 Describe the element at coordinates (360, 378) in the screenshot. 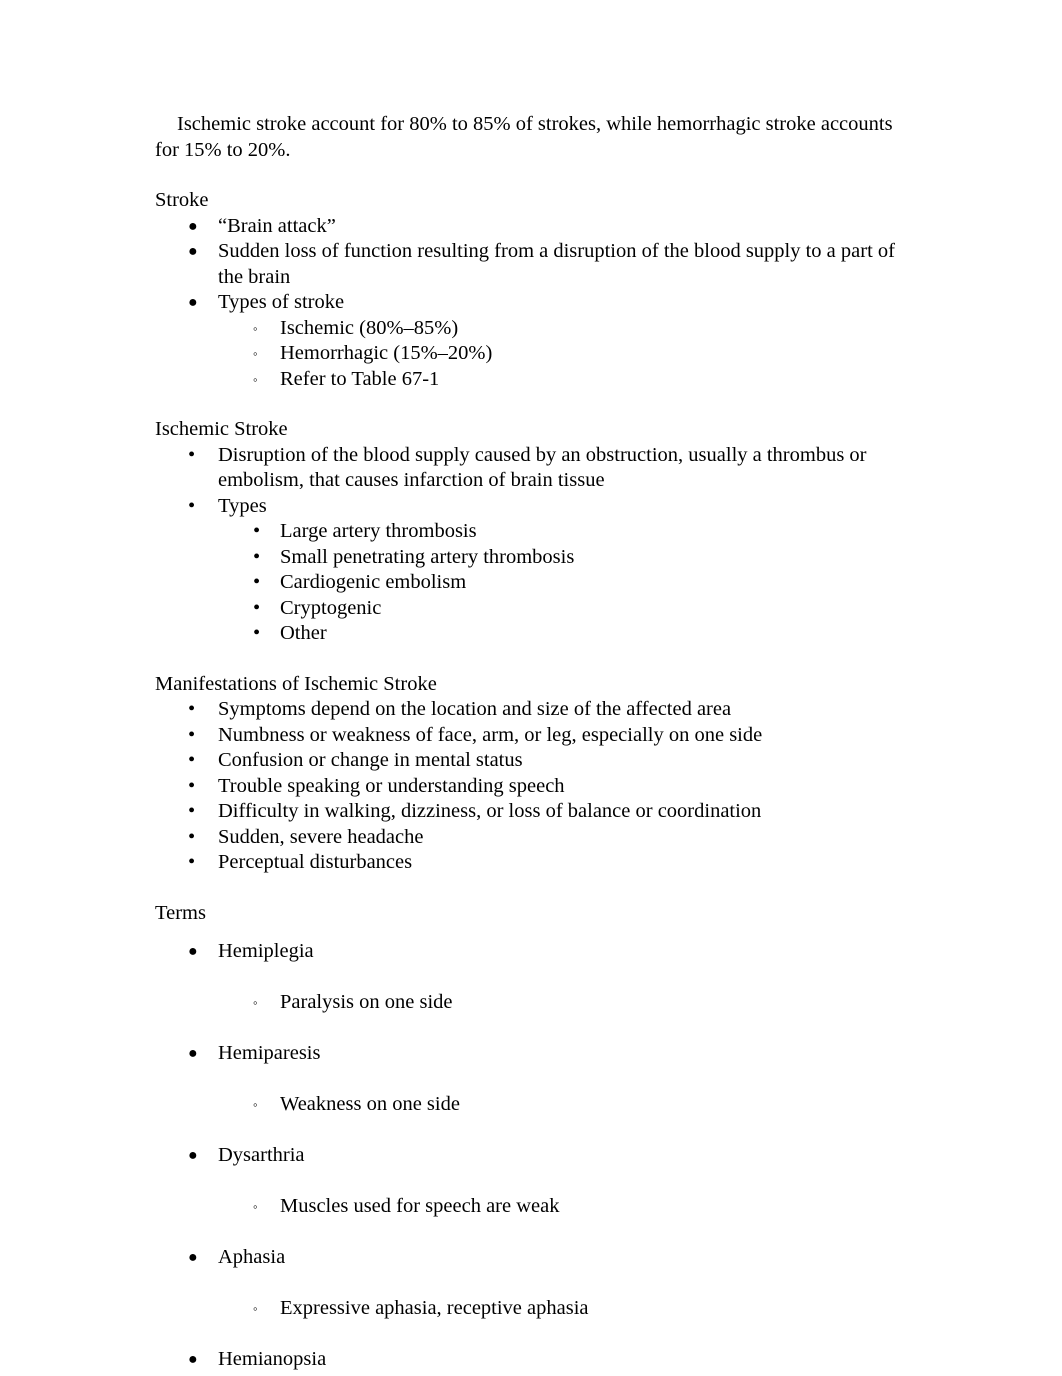

I see `sub-list-item-text: Refer to Table 67-1` at that location.